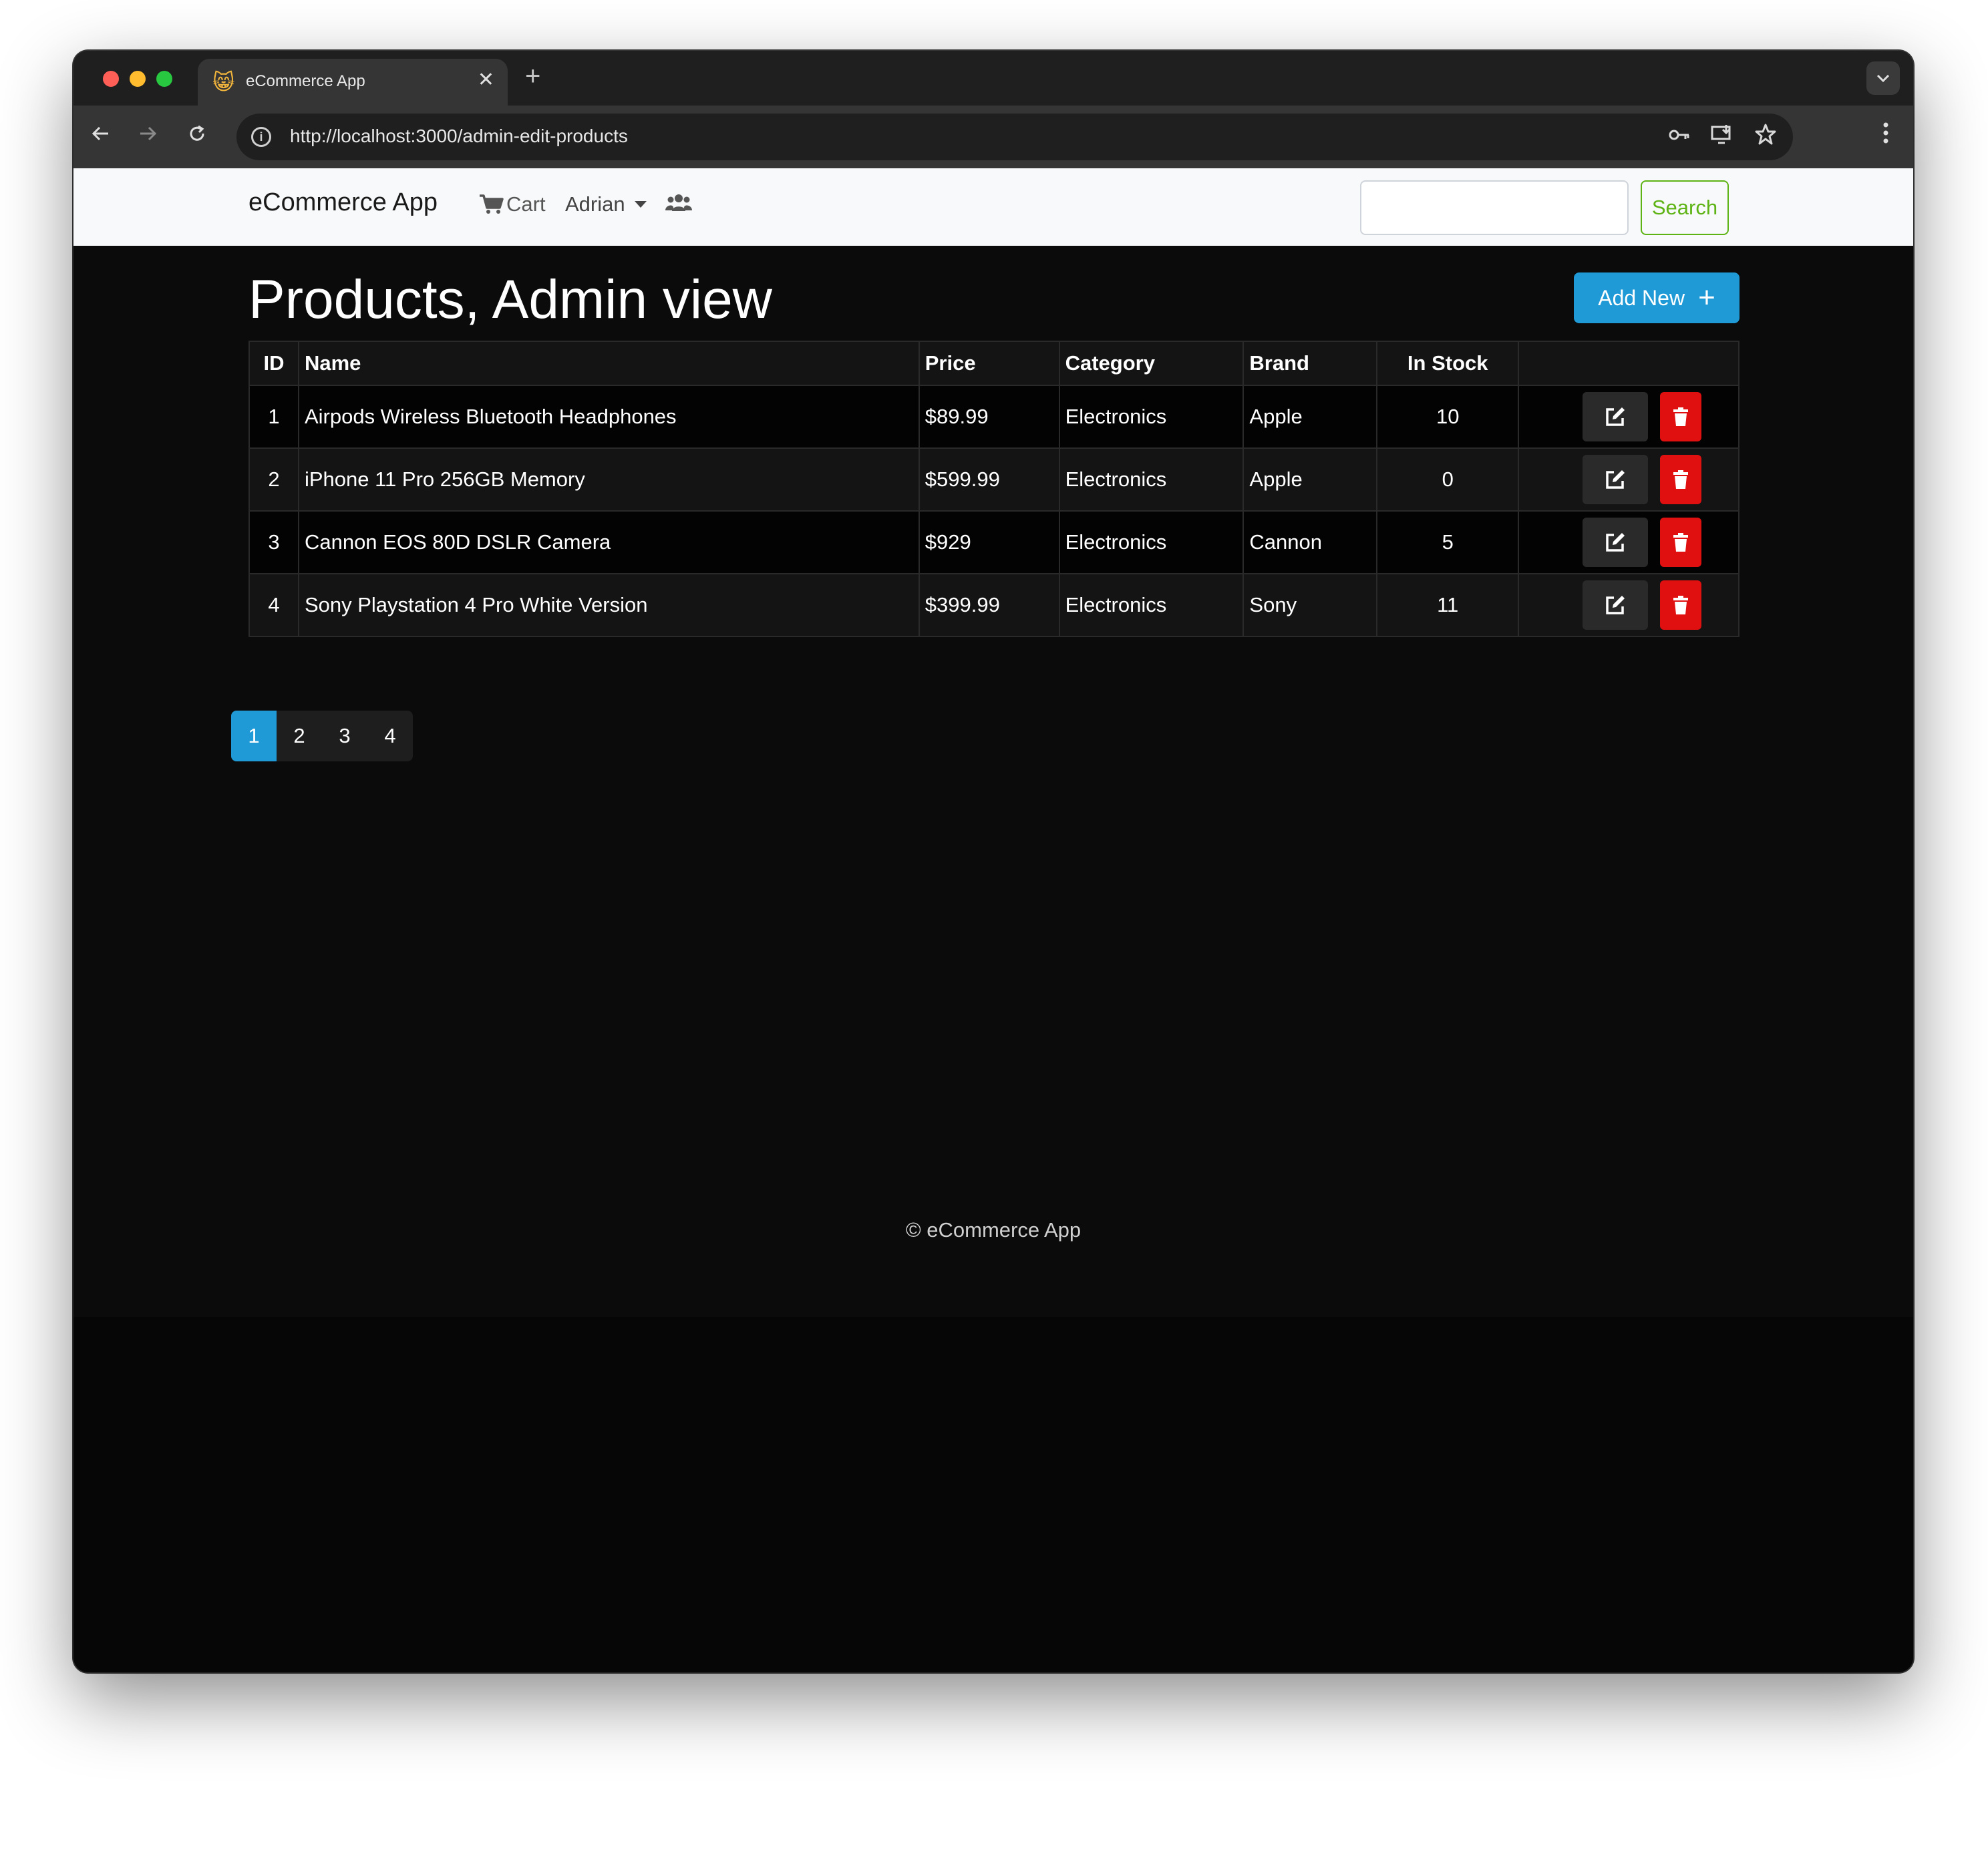 Image resolution: width=1988 pixels, height=1858 pixels. Describe the element at coordinates (1310, 542) in the screenshot. I see `cell-brand: Cannon` at that location.